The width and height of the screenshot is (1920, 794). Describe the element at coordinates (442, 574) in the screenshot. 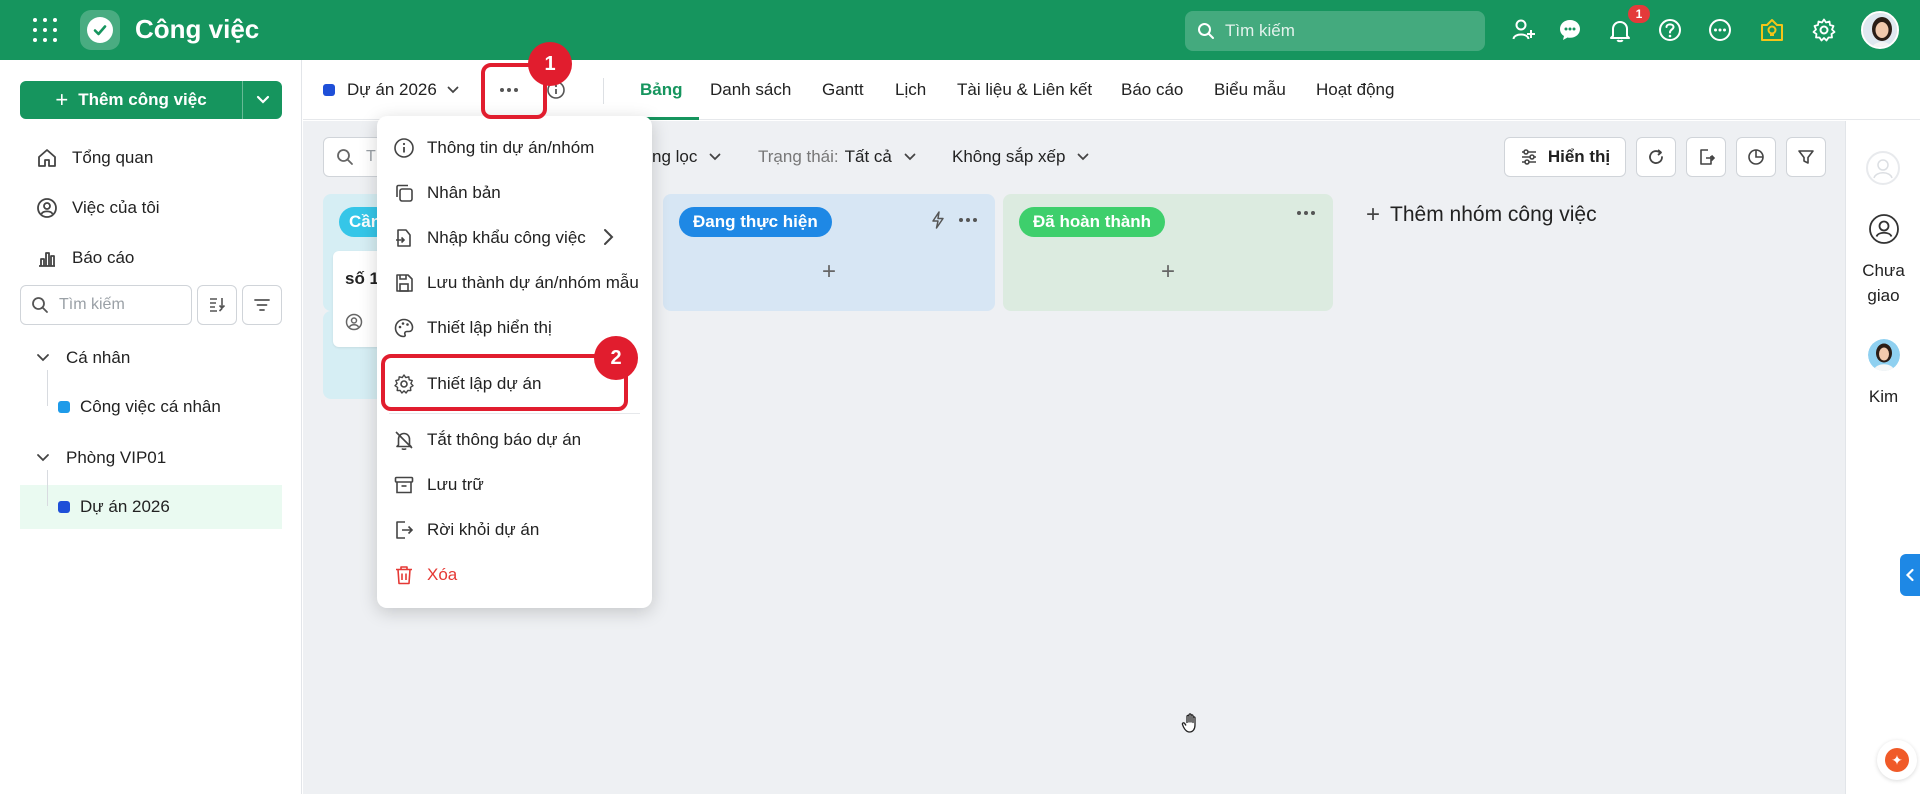

I see `menu-item-label: Xóa` at that location.